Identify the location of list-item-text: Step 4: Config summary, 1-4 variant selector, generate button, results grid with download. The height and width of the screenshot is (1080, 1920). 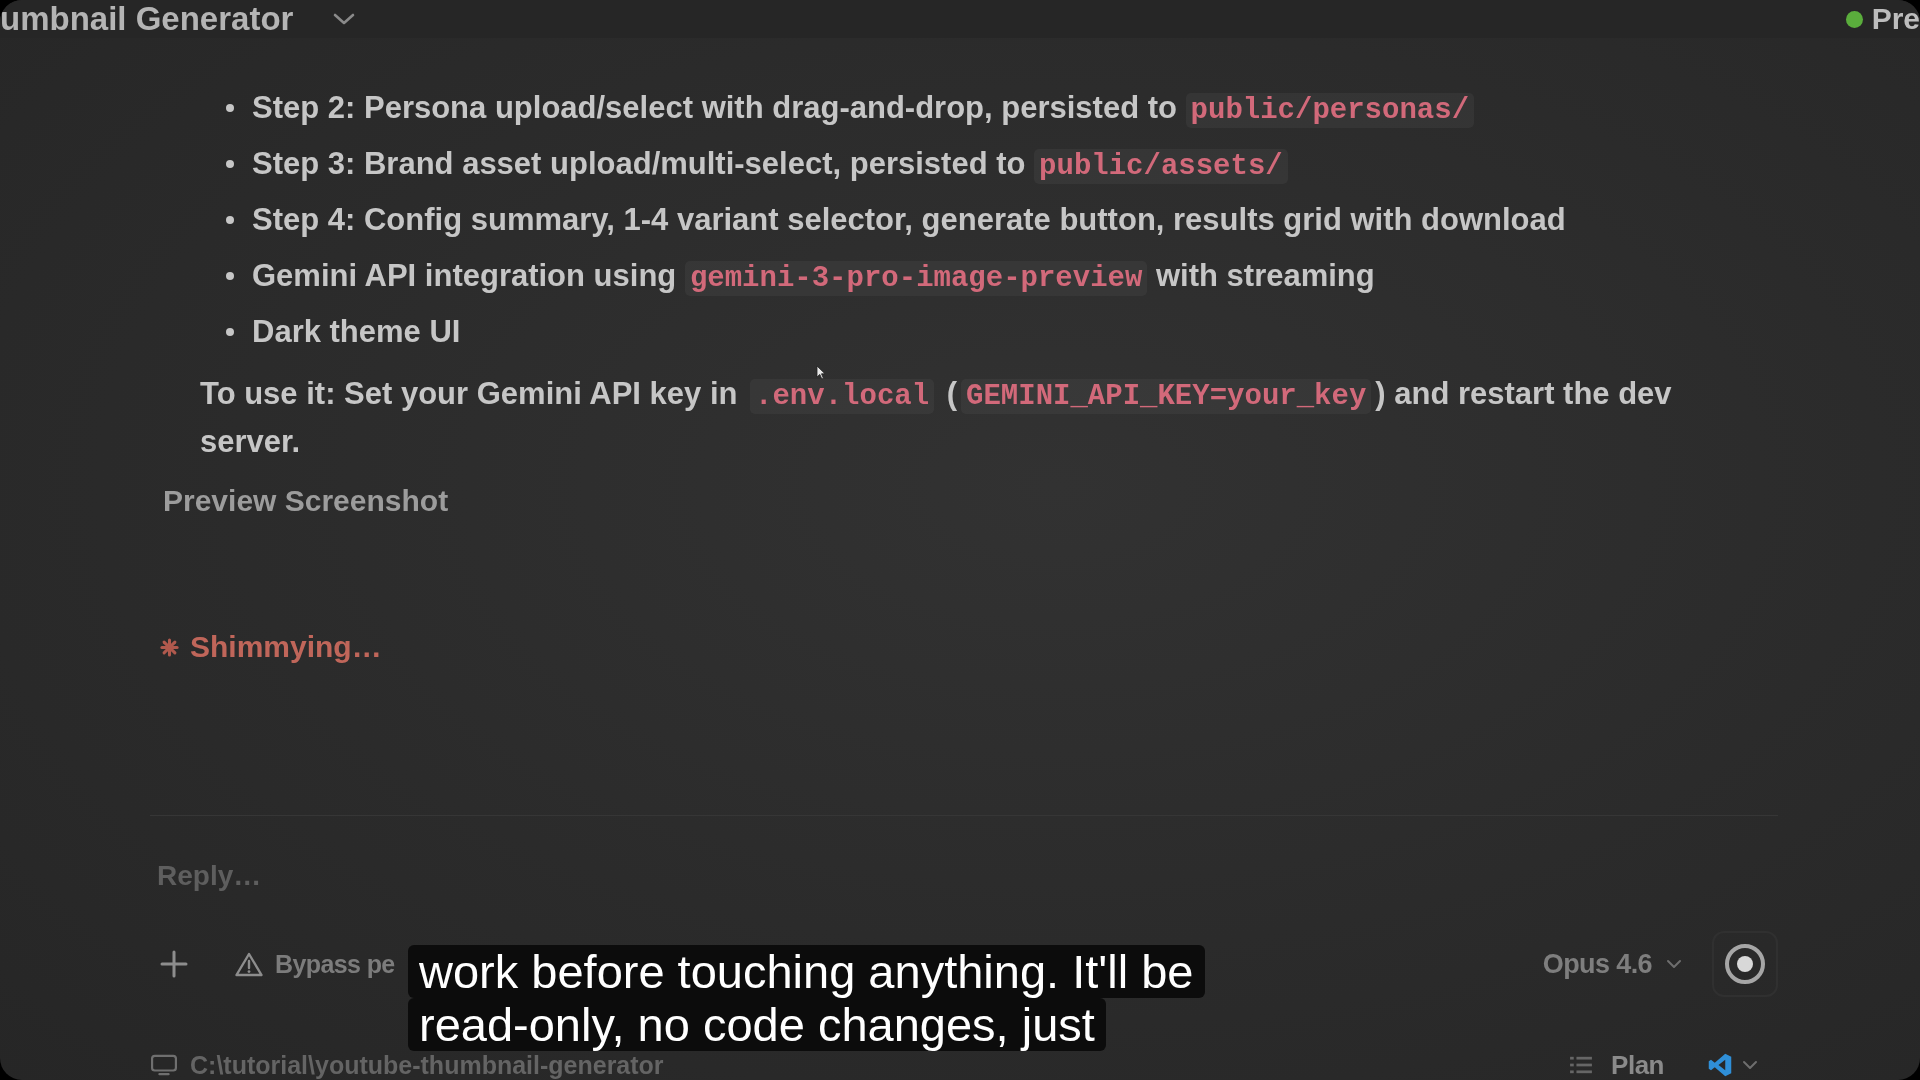
(909, 220).